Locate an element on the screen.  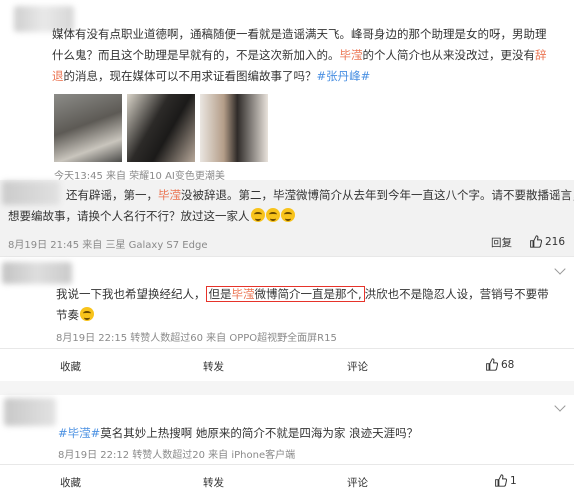
post3-text: 微博简介一直是那个, is located at coordinates (308, 294).